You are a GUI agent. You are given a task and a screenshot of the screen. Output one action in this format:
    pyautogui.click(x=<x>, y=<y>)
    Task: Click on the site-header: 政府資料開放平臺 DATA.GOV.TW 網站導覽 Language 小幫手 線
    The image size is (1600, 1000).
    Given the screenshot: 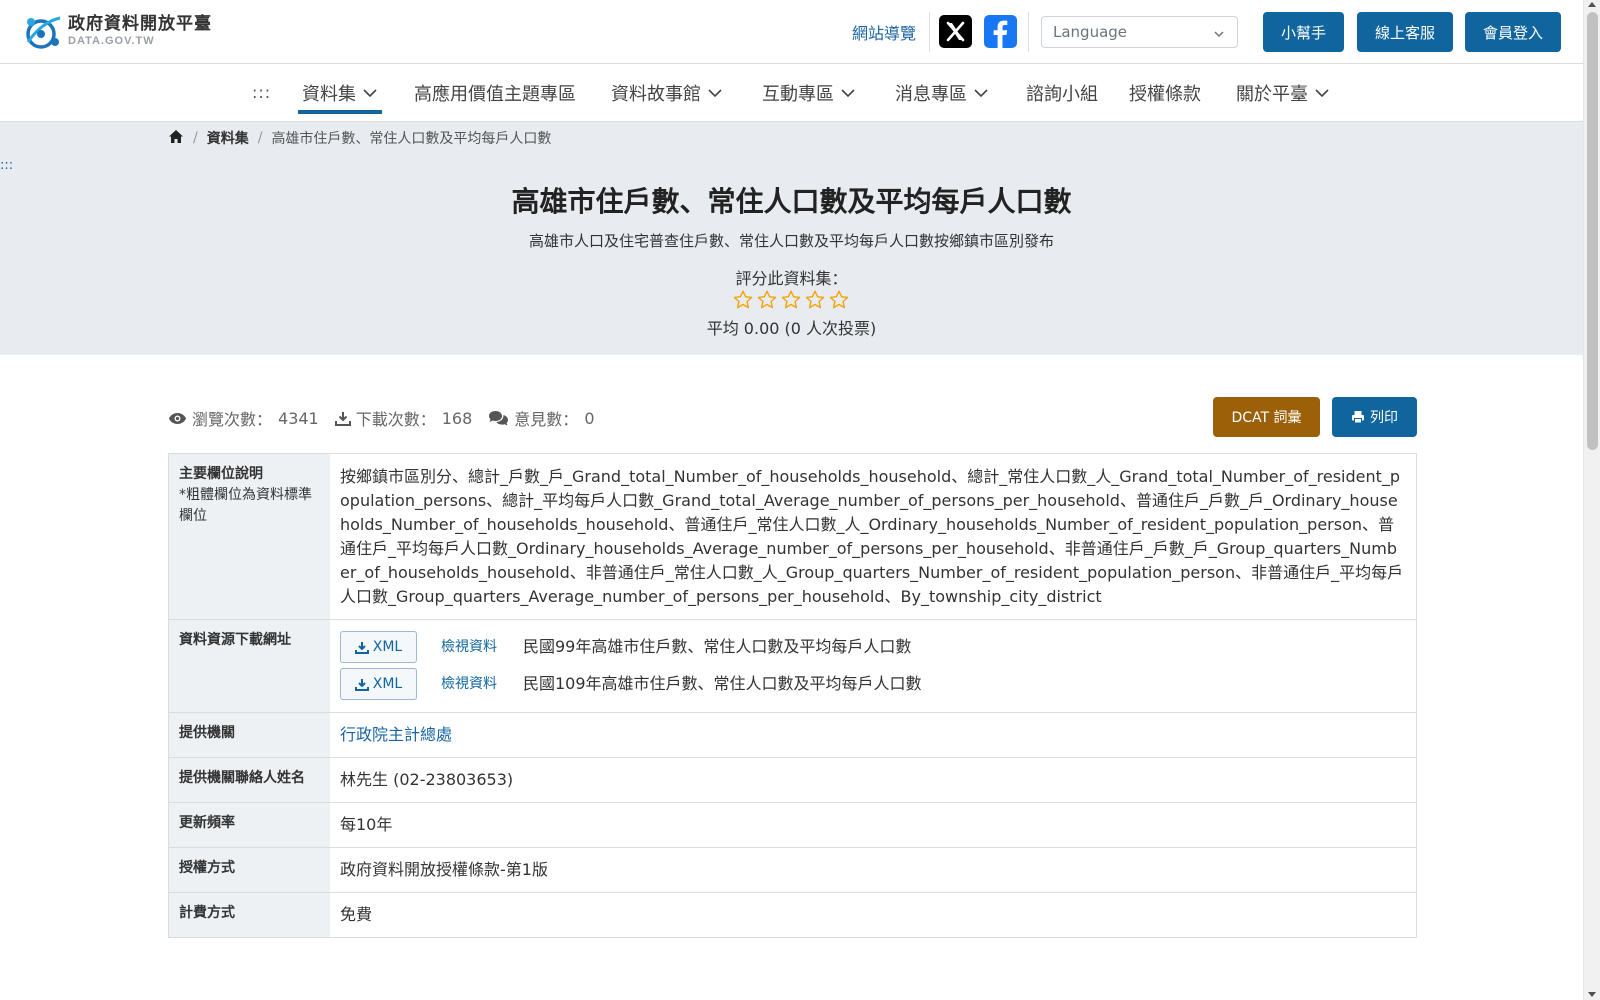 What is the action you would take?
    pyautogui.click(x=791, y=32)
    